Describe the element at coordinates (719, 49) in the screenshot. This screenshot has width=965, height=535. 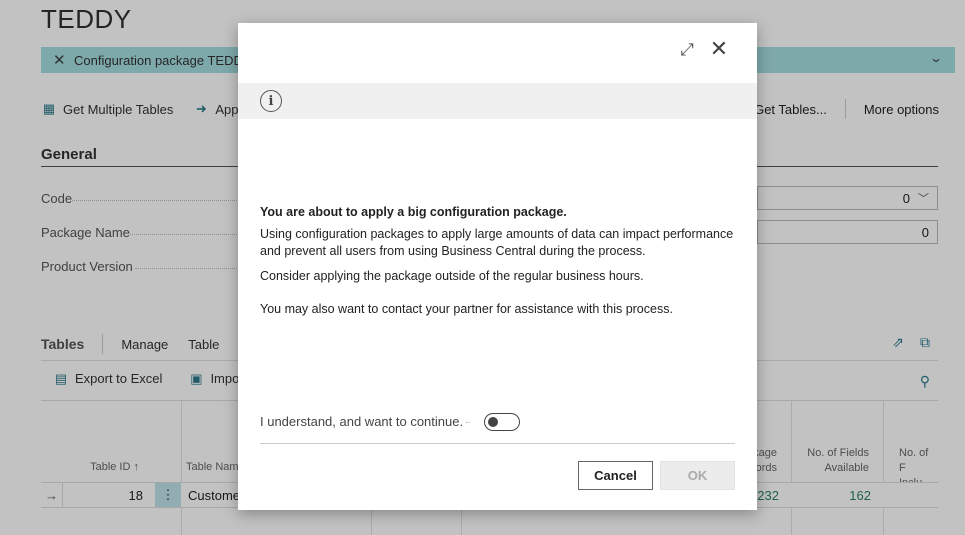
I see `close-icon: ✕` at that location.